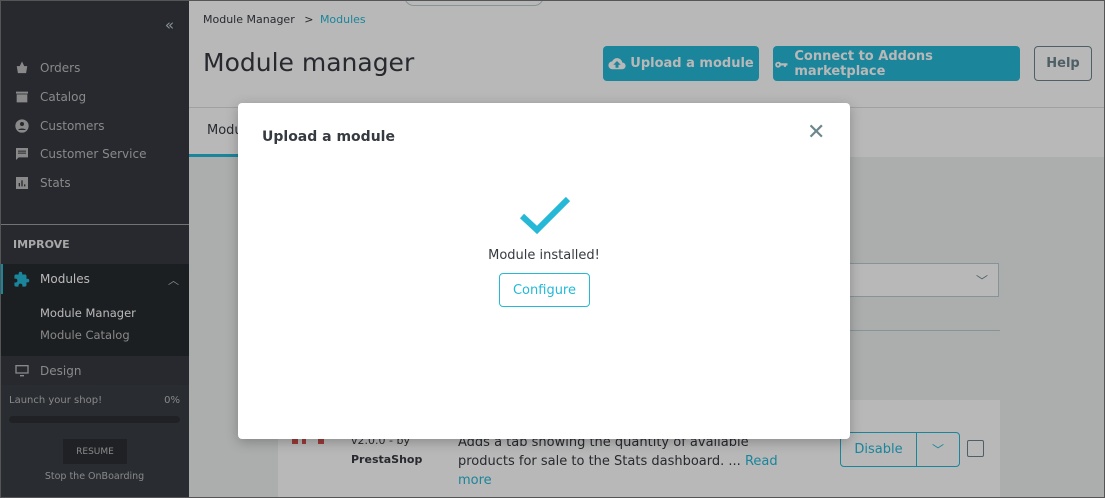  What do you see at coordinates (816, 132) in the screenshot?
I see `close-icon: ✕` at bounding box center [816, 132].